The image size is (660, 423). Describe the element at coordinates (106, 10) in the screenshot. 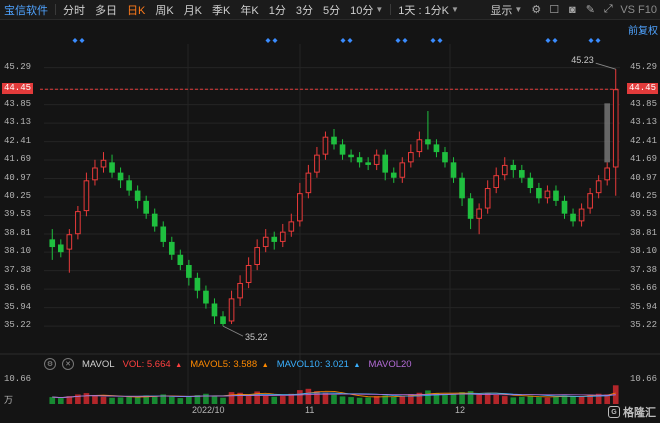

I see `period-tab-multiday: 多日` at that location.